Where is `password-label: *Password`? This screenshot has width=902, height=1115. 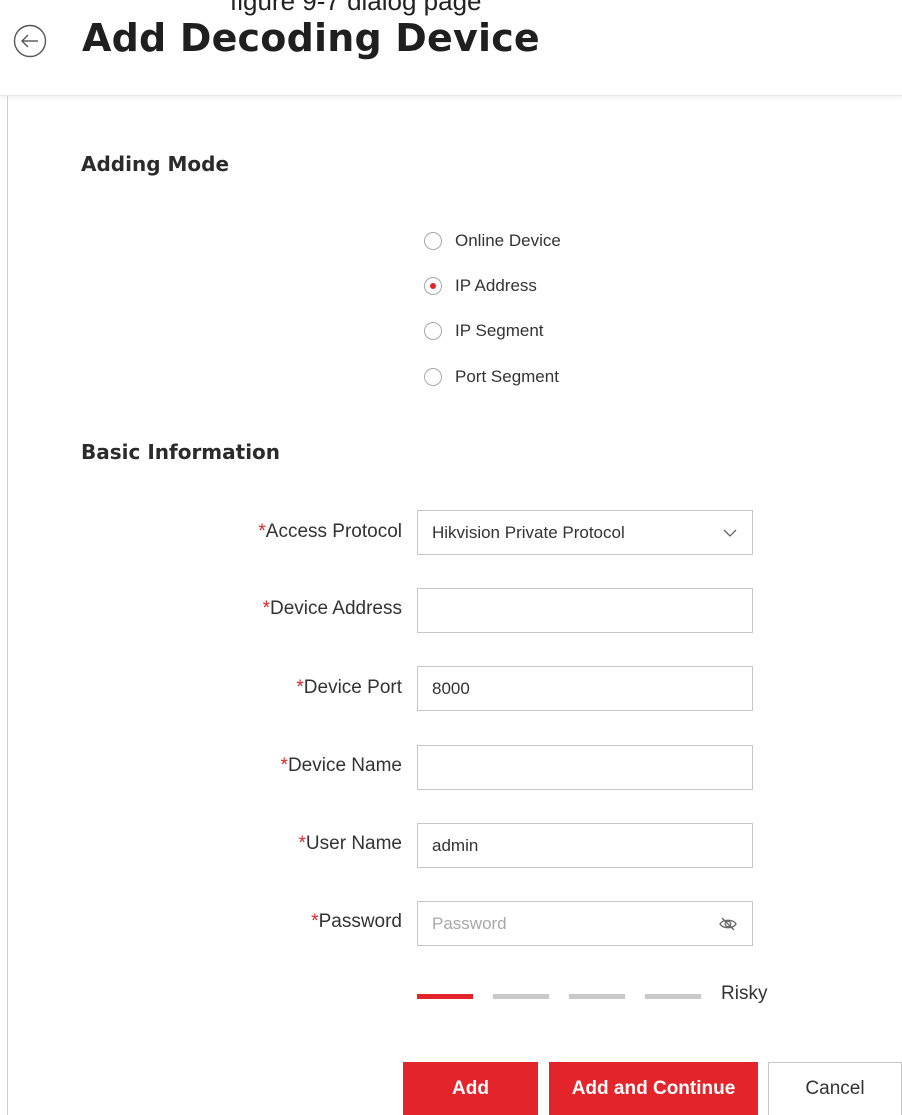 password-label: *Password is located at coordinates (356, 922).